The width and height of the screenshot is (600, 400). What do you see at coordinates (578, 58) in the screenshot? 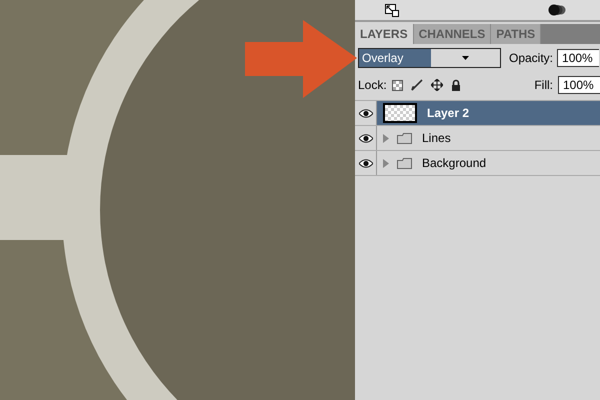
I see `opacity-field: 100%` at bounding box center [578, 58].